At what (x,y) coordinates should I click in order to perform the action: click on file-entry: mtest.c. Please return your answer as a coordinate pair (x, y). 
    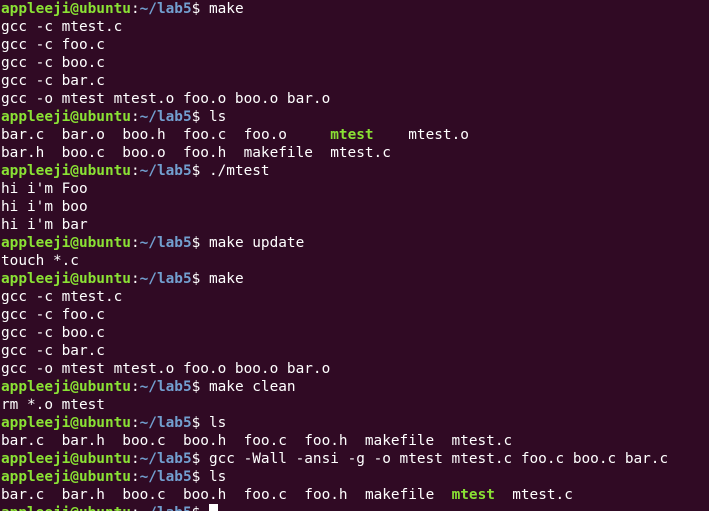
    Looking at the image, I should click on (542, 495).